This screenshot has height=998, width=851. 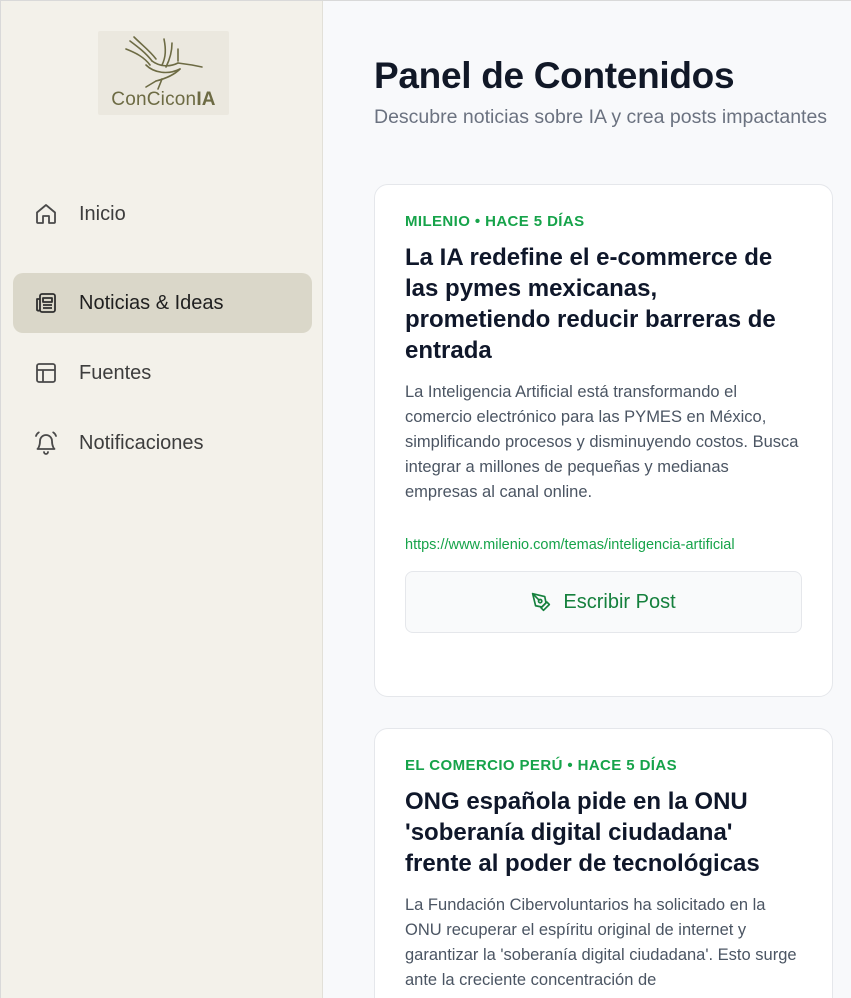 What do you see at coordinates (102, 213) in the screenshot?
I see `sidebar-item-label: Inicio` at bounding box center [102, 213].